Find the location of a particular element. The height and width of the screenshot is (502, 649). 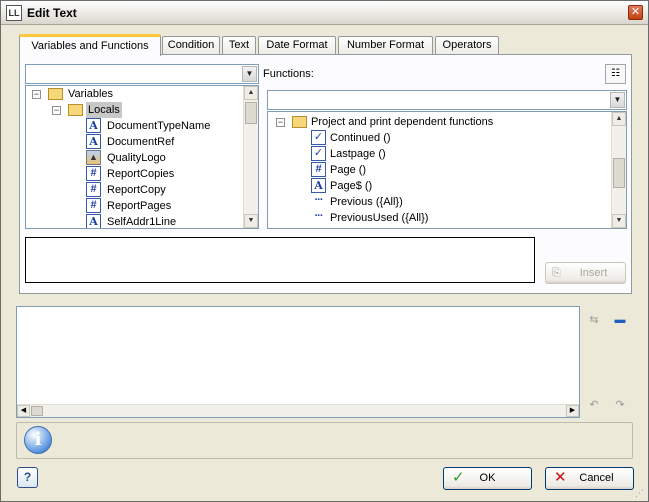

tree-item-selfaddr1line: A SelfAddr1Line is located at coordinates (135, 221).